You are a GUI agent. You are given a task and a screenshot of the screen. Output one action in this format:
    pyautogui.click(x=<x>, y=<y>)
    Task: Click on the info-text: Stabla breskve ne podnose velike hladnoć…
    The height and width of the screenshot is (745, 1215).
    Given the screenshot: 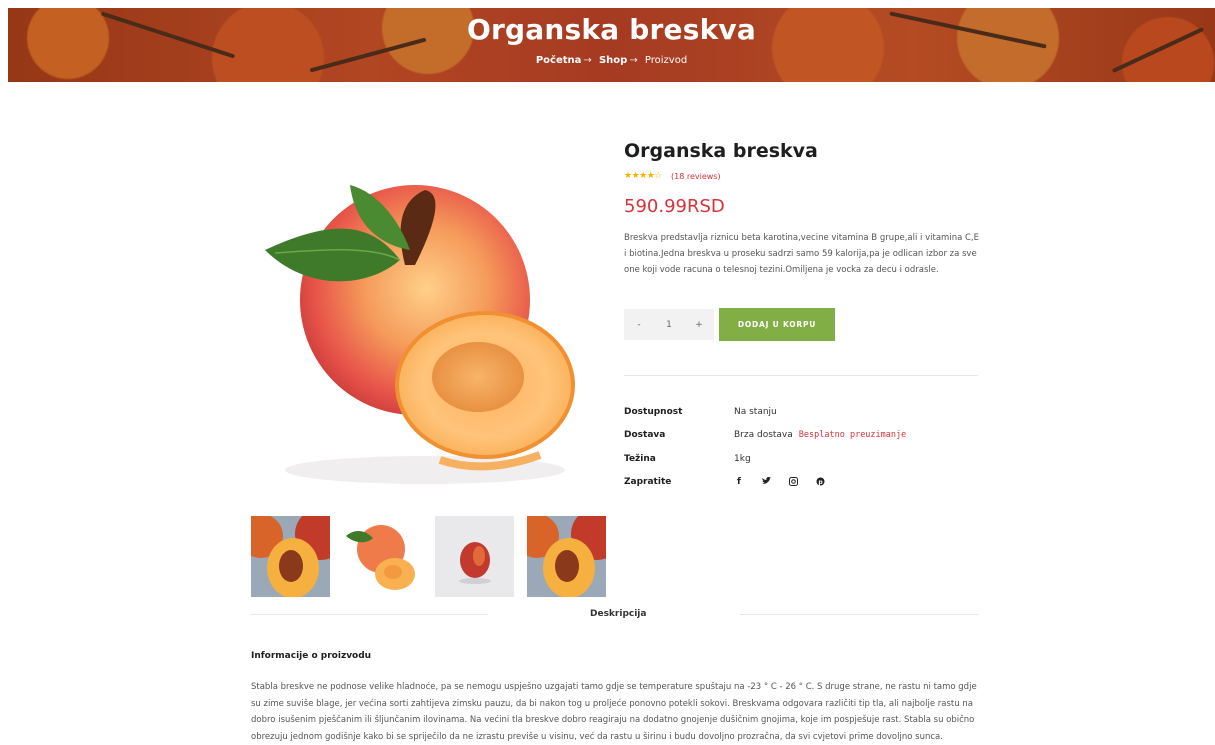 What is the action you would take?
    pyautogui.click(x=614, y=712)
    